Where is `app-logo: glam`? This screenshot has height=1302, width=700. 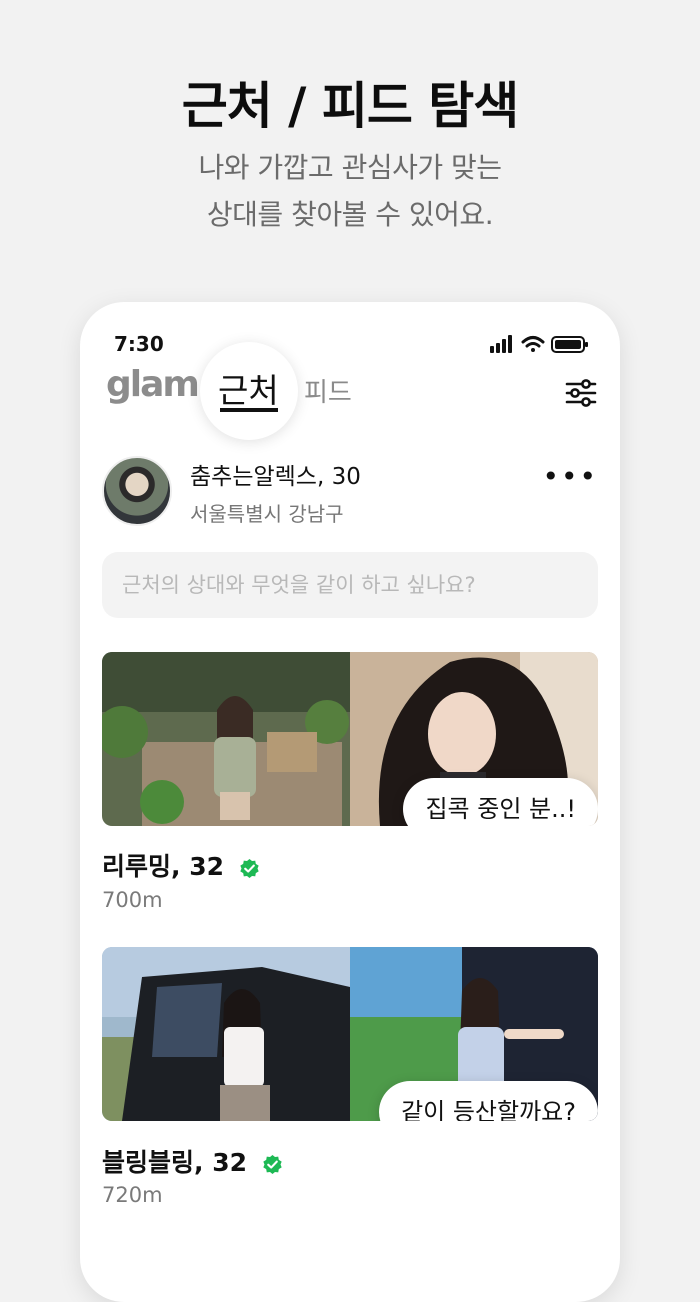 app-logo: glam is located at coordinates (153, 384).